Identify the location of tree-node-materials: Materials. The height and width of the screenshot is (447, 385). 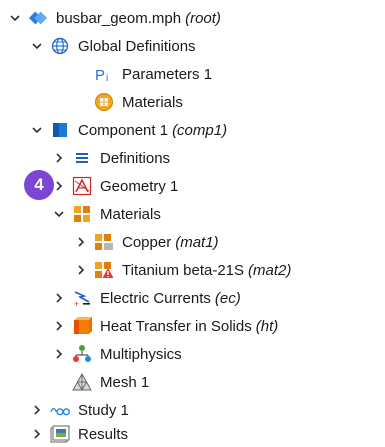
(106, 214).